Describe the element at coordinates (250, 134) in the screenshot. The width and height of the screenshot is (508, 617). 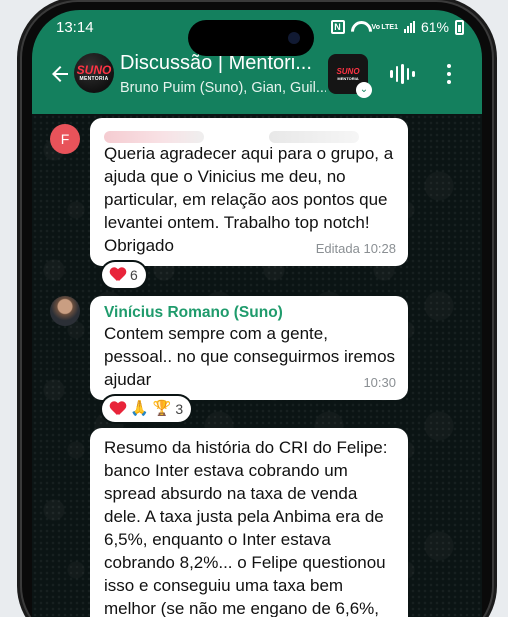
I see `sender-header-redacted` at that location.